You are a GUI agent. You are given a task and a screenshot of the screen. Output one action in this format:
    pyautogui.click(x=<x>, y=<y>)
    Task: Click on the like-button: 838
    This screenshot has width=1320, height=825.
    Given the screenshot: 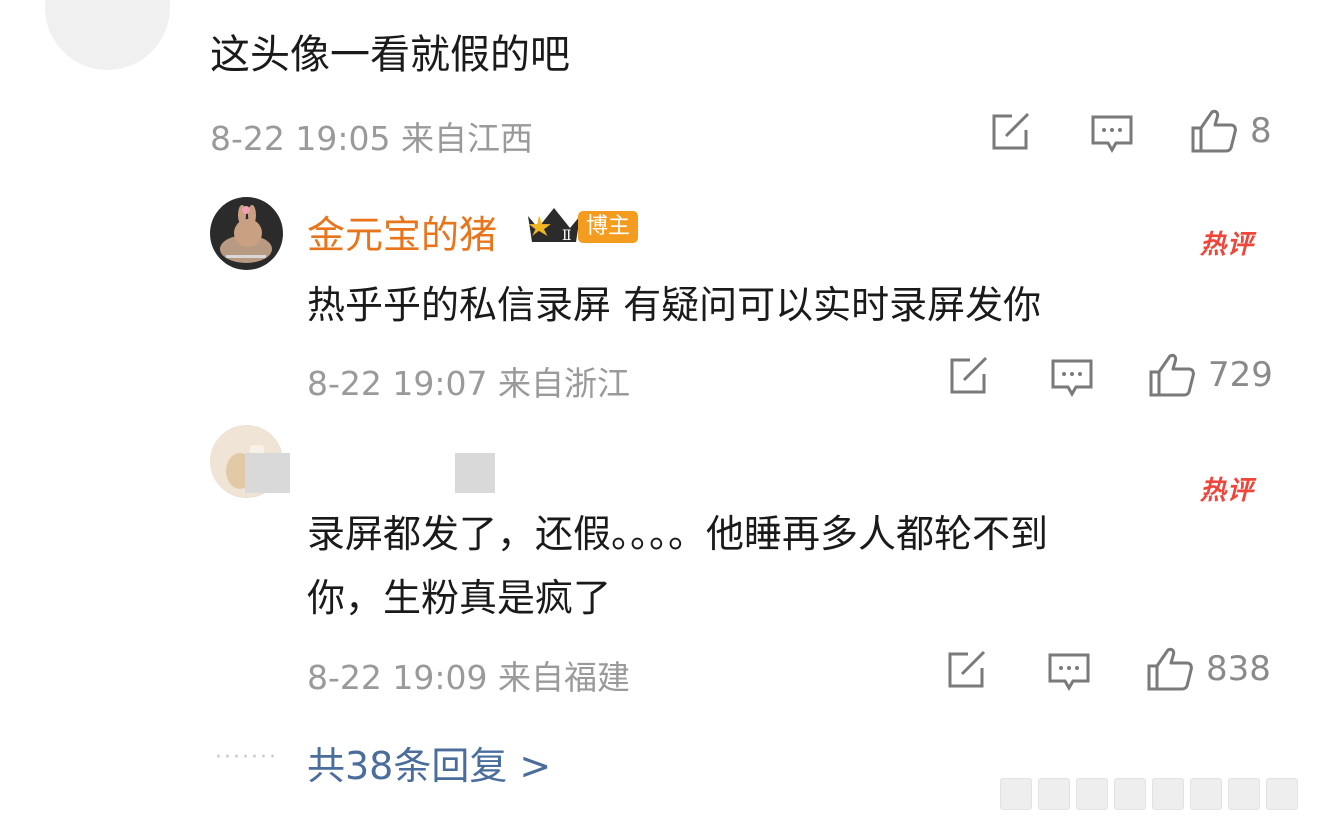 What is the action you would take?
    pyautogui.click(x=1208, y=669)
    